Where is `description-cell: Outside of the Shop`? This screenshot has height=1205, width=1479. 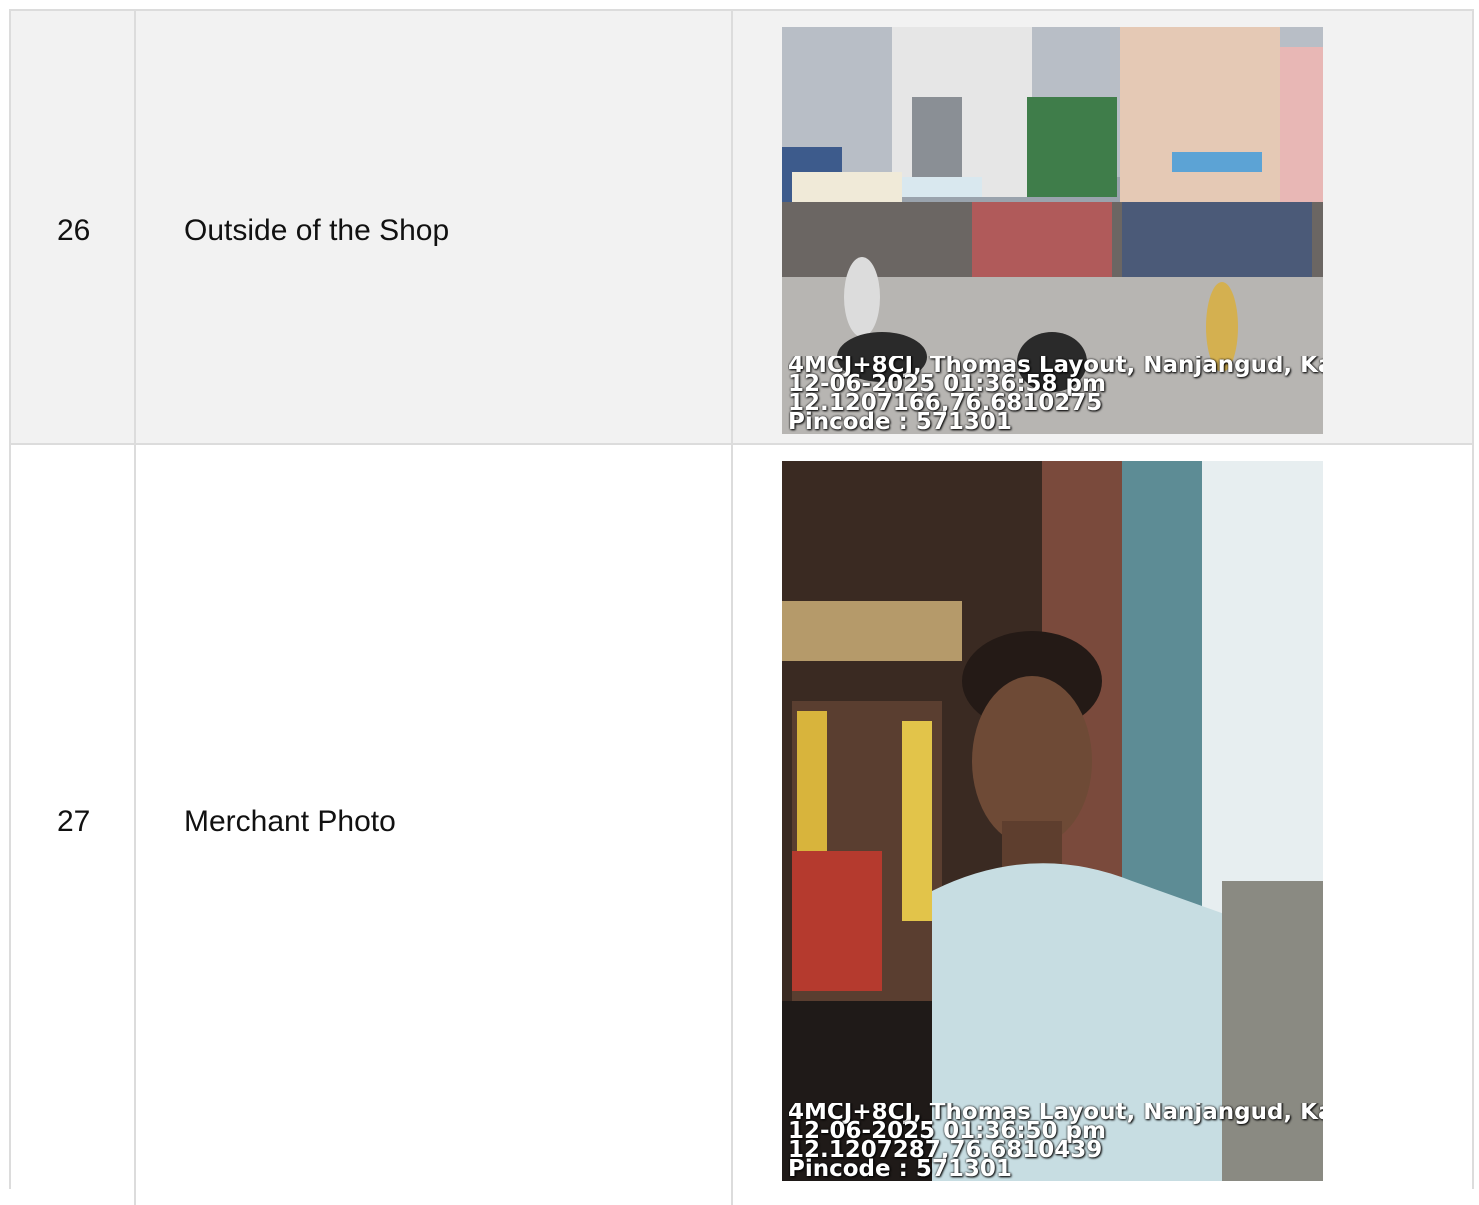 description-cell: Outside of the Shop is located at coordinates (434, 227).